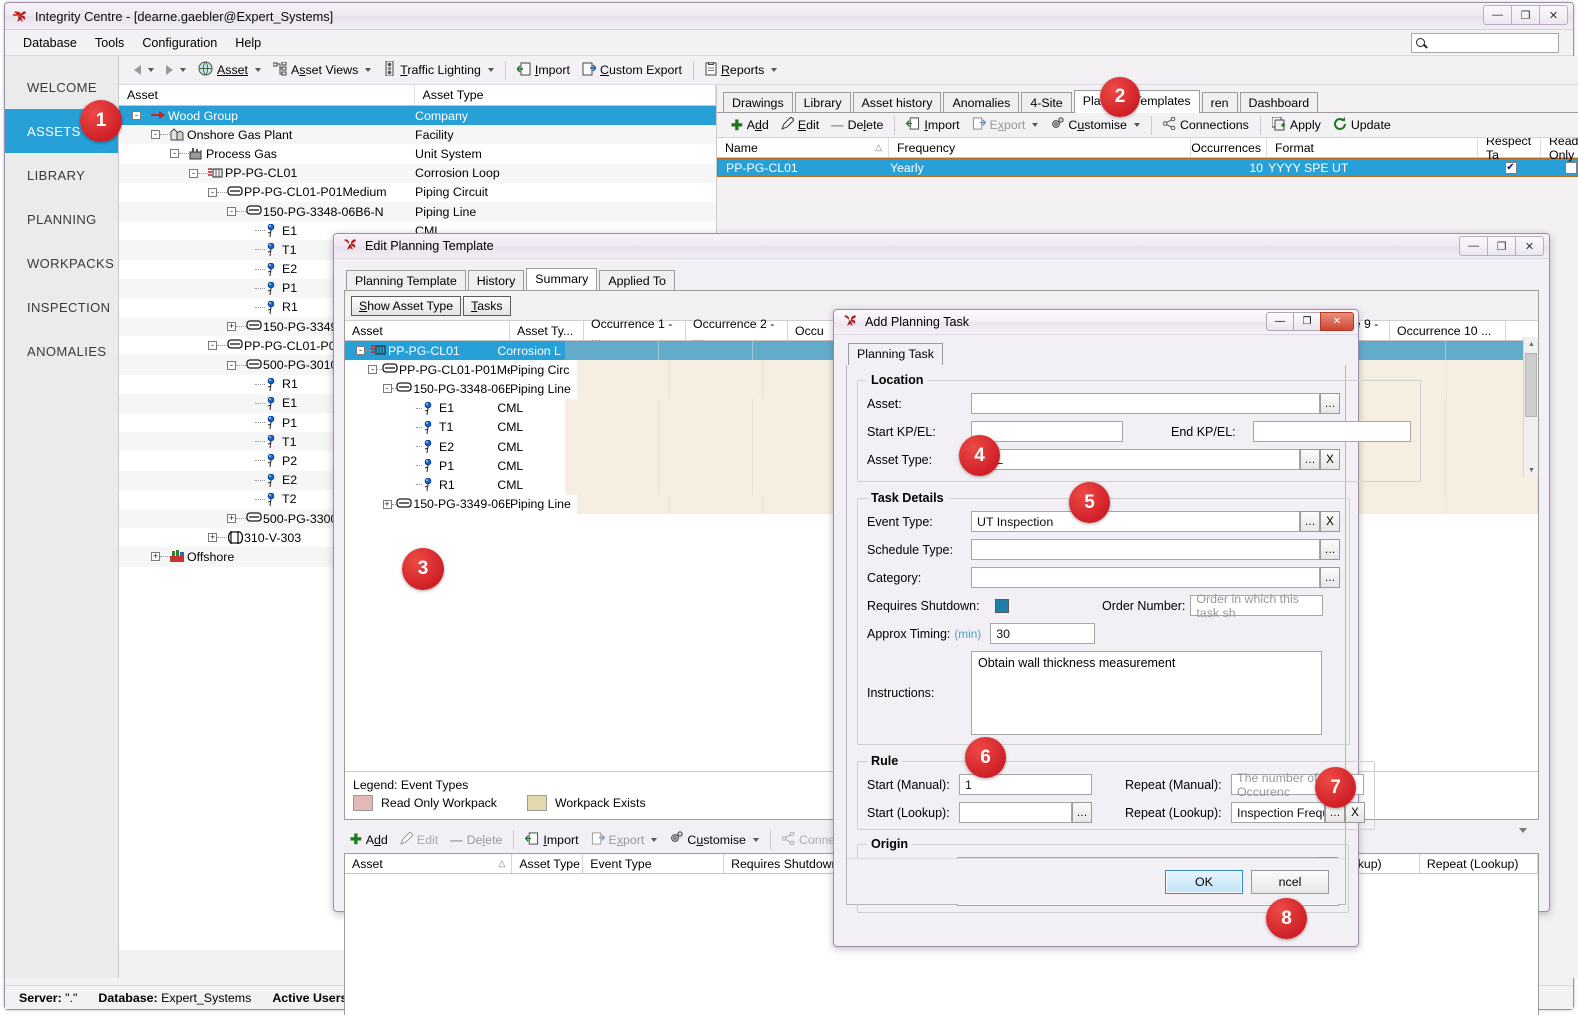  Describe the element at coordinates (406, 306) in the screenshot. I see `show-asset-type-button: Show Asset Type` at that location.